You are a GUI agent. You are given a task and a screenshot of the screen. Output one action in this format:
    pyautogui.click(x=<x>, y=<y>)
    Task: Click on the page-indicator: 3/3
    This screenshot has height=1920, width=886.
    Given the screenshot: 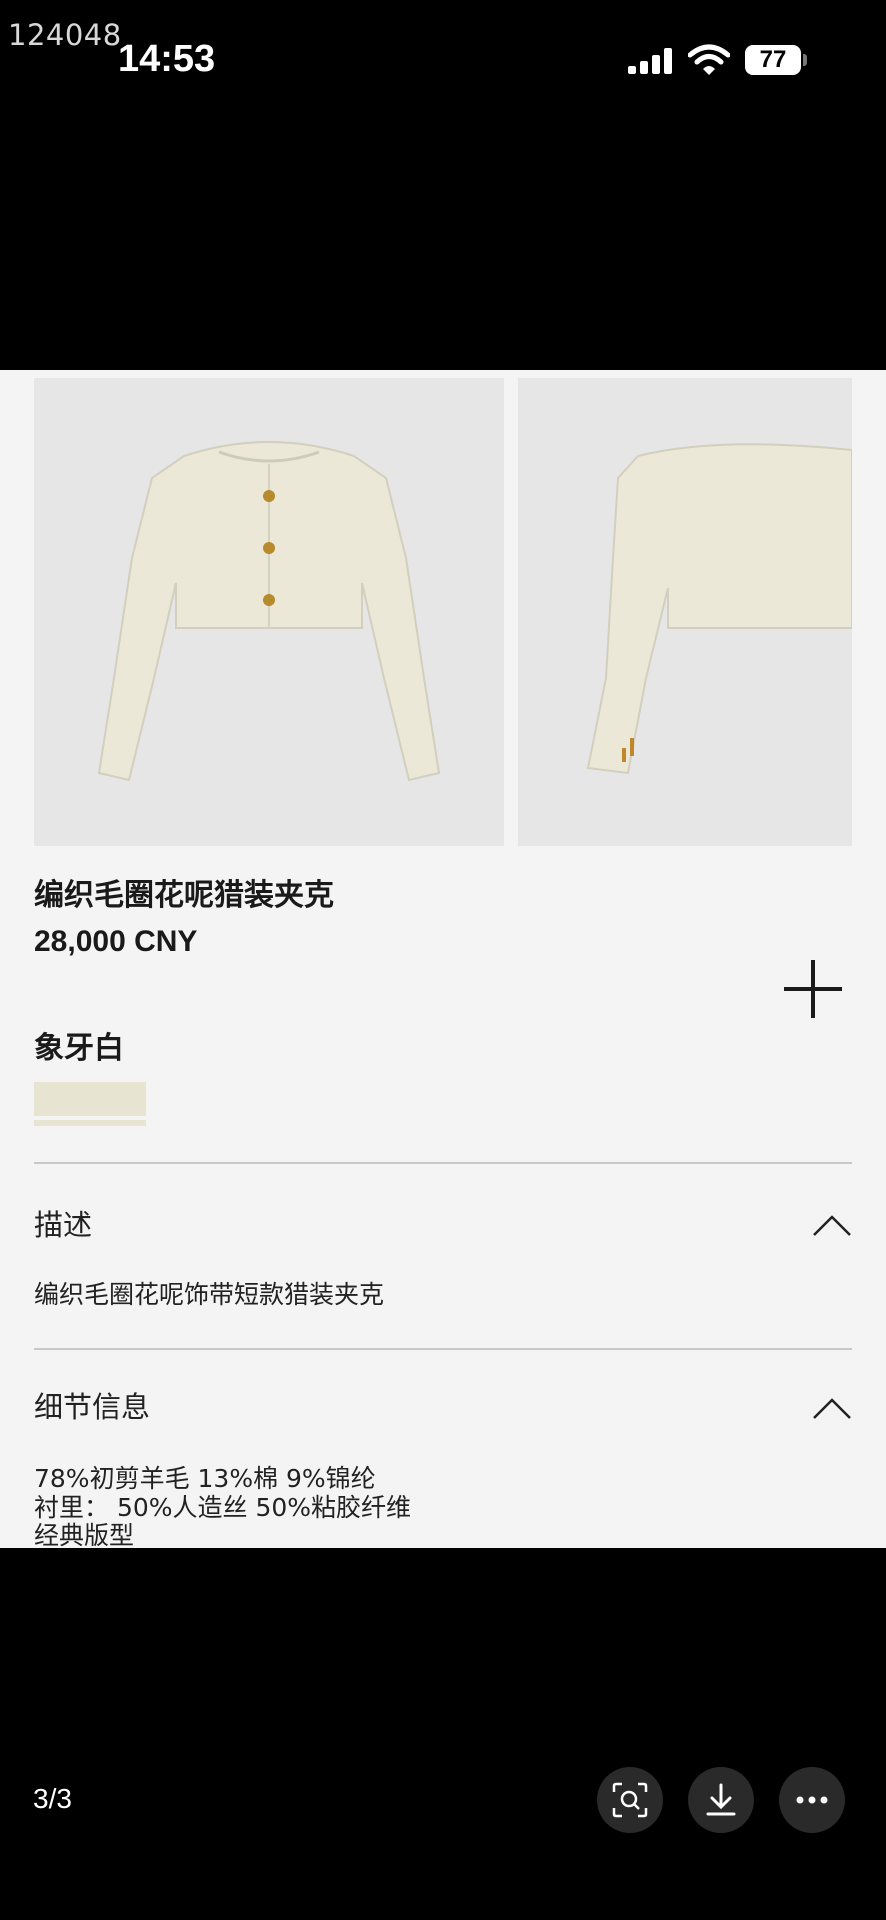 What is the action you would take?
    pyautogui.click(x=52, y=1798)
    